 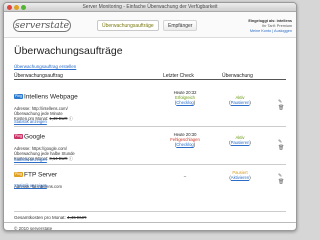 I want to click on tab-ueberwachungsauftraege: Überwachungsaufträge, so click(x=128, y=25).